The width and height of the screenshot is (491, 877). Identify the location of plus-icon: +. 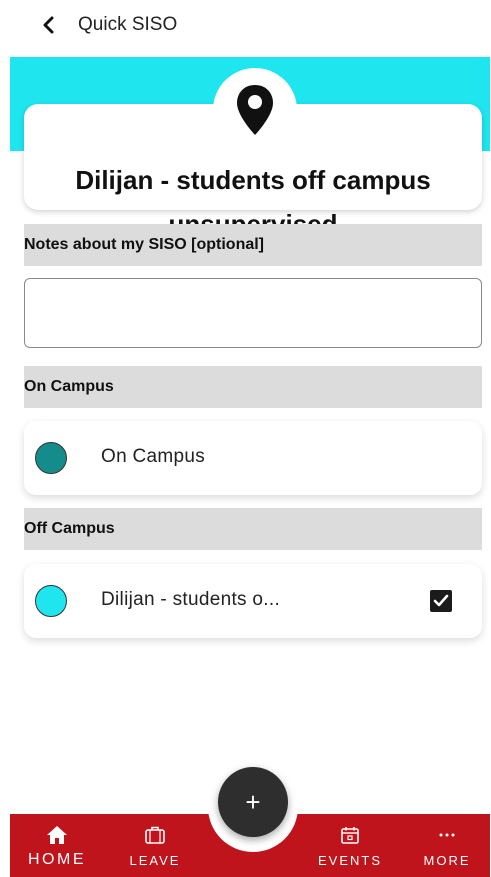
(253, 801).